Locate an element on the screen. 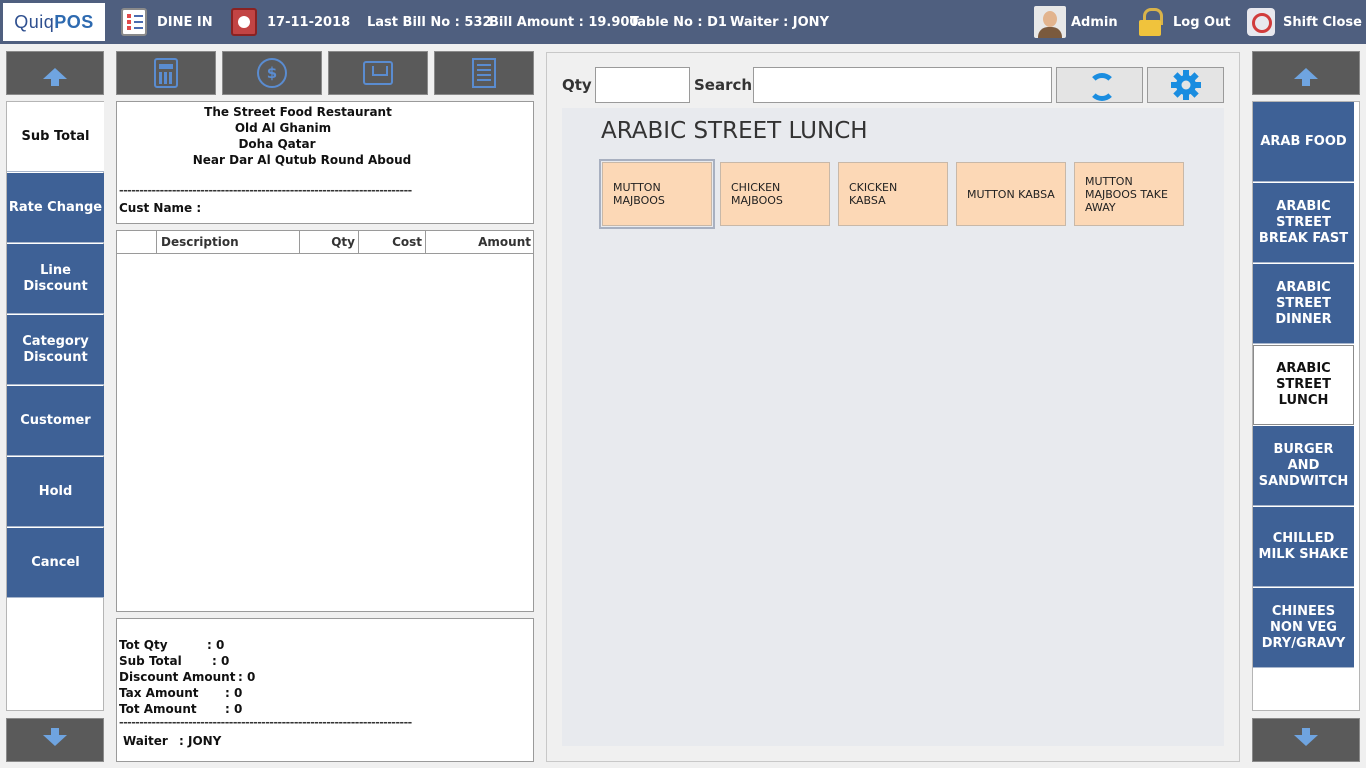 Image resolution: width=1366 pixels, height=768 pixels. report-icon is located at coordinates (484, 73).